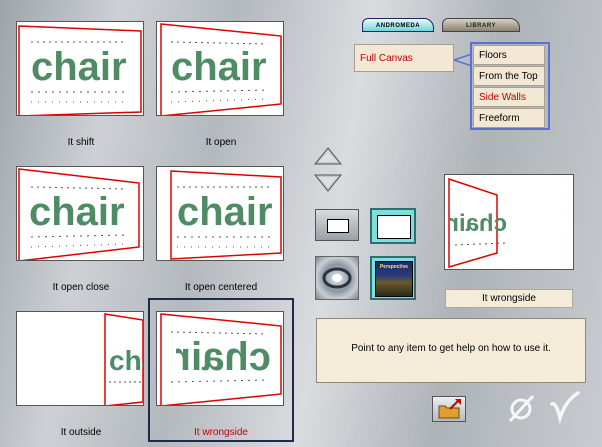  I want to click on thumbnail-it-open: chair, so click(220, 68).